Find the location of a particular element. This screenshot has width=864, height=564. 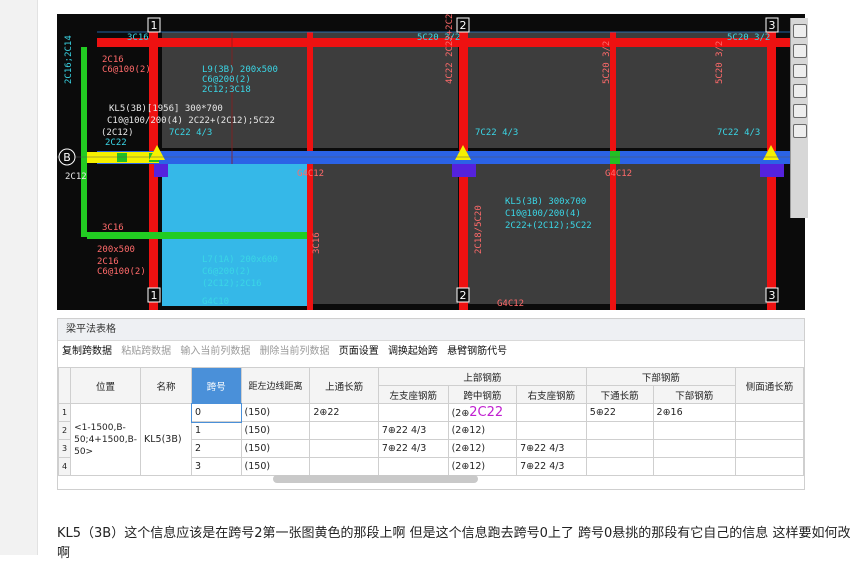

beam-kl5 is located at coordinates (451, 157).